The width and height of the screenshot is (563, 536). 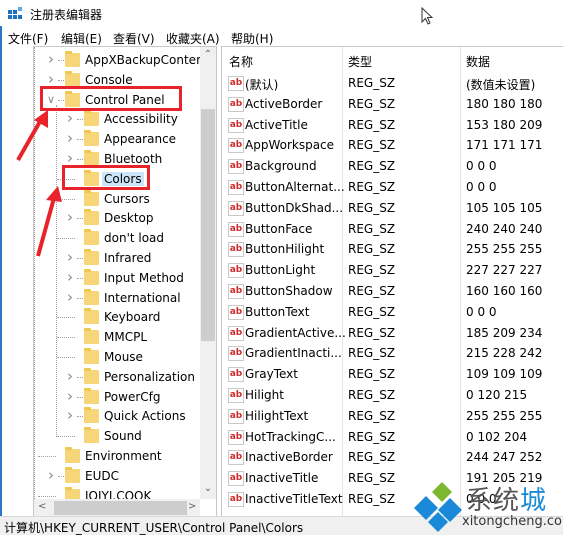 What do you see at coordinates (504, 332) in the screenshot?
I see `value-data: 185 209 234` at bounding box center [504, 332].